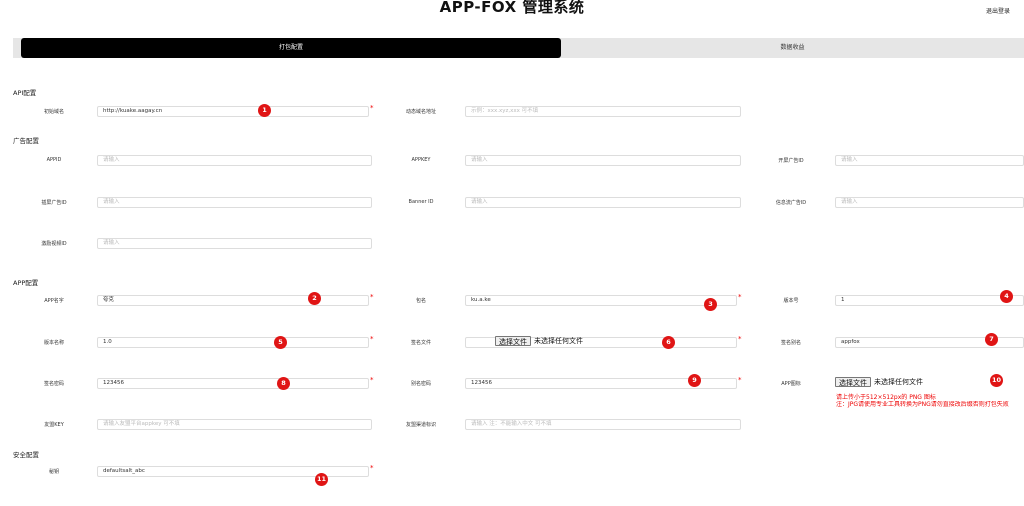 Image resolution: width=1024 pixels, height=506 pixels. Describe the element at coordinates (792, 48) in the screenshot. I see `tab-data-revenue: 数据收益` at that location.